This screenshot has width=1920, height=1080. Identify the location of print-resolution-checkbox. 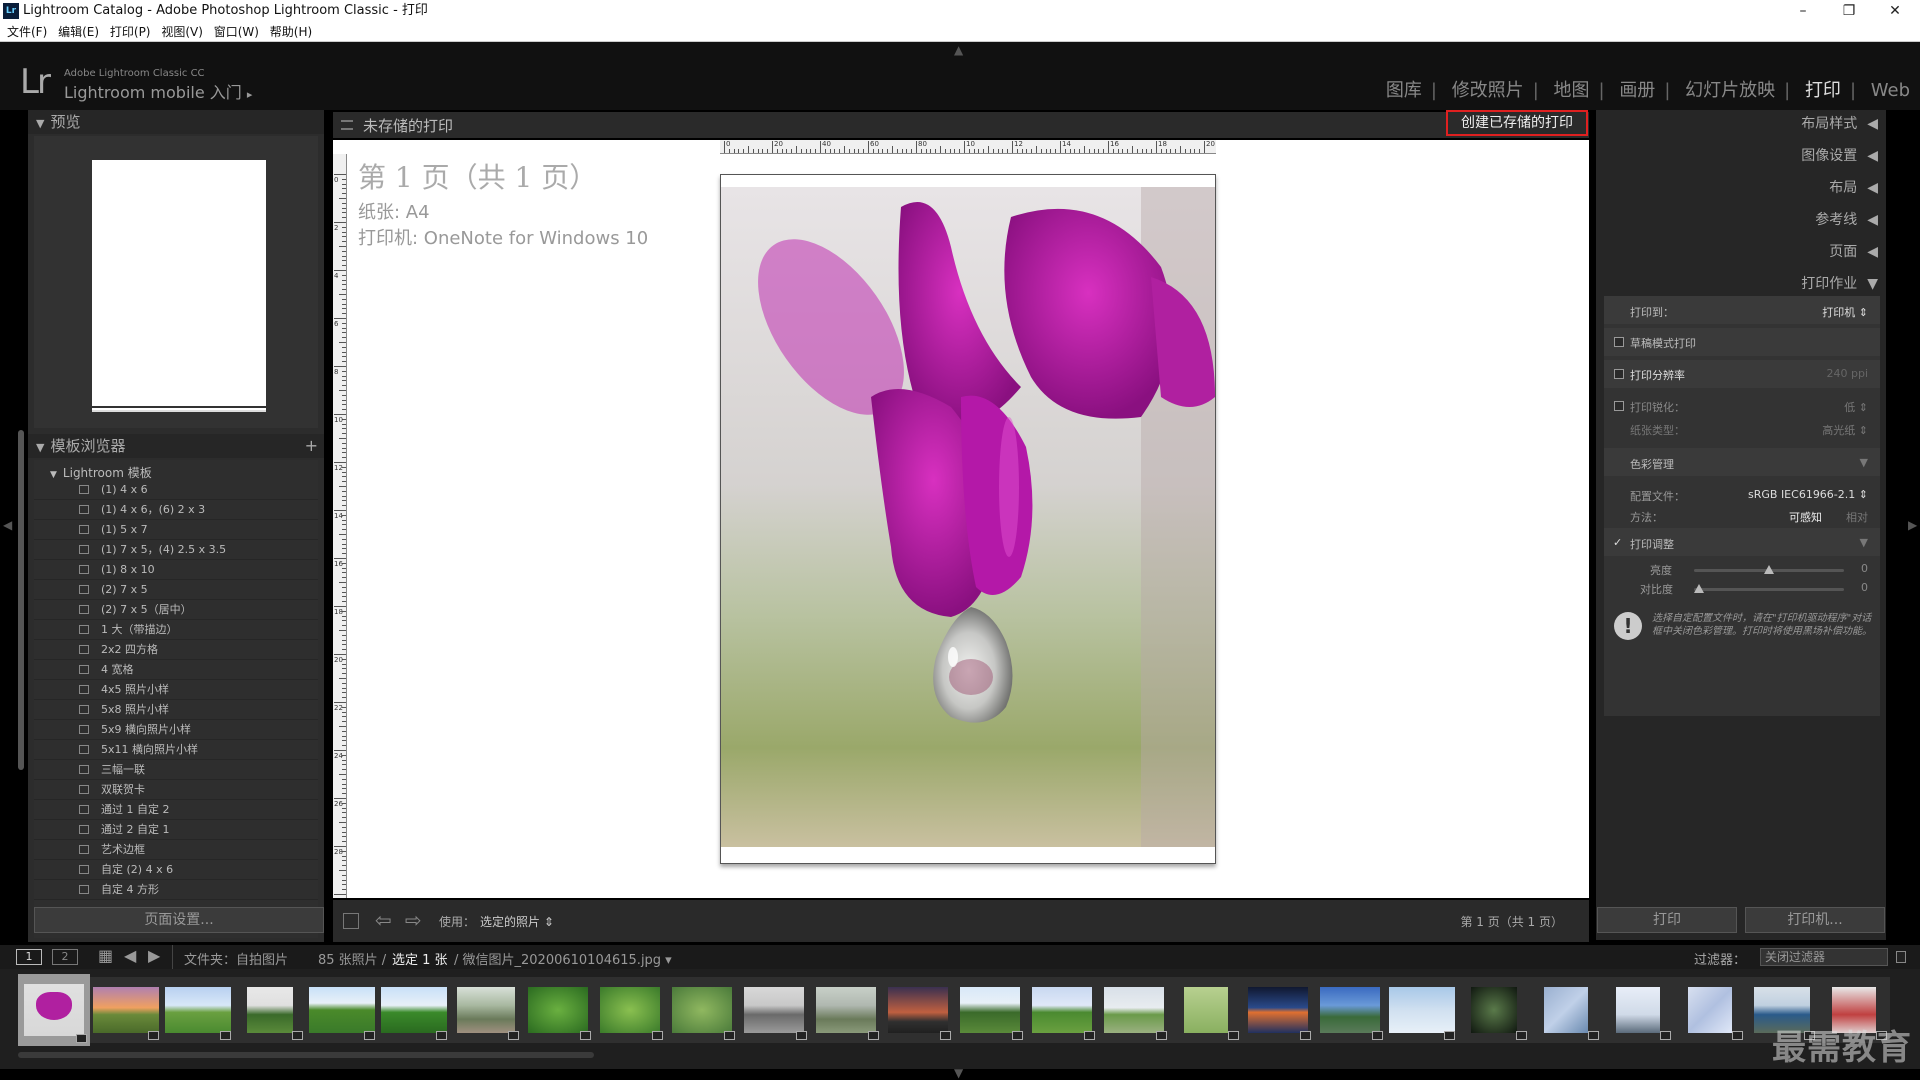
(1619, 374).